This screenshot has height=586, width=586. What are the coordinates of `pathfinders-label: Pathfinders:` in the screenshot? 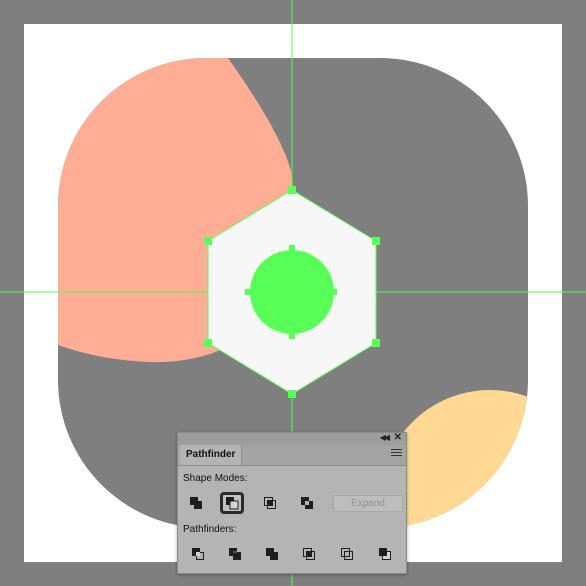 It's located at (210, 529).